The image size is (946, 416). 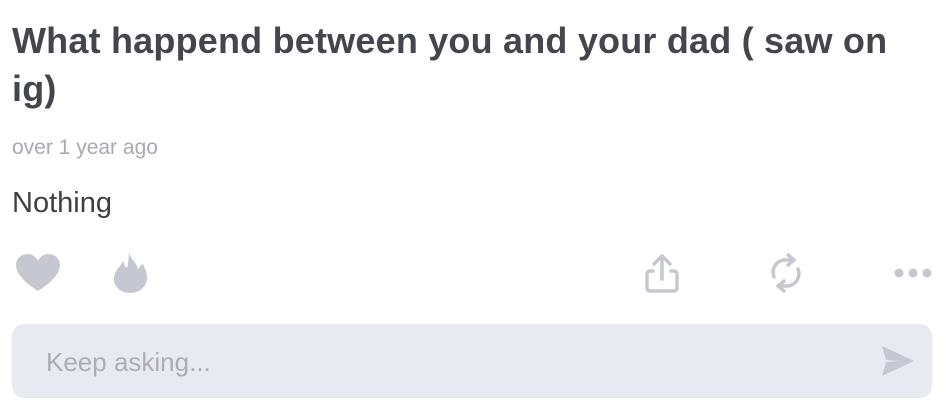 I want to click on fire-icon, so click(x=130, y=273).